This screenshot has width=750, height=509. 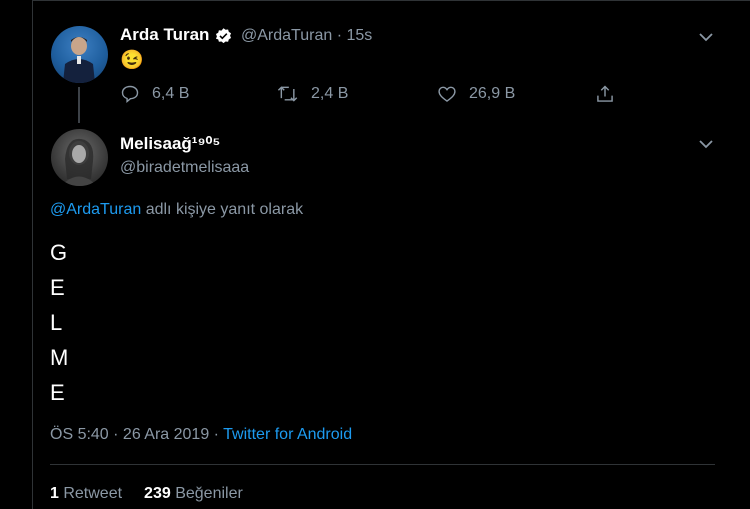 I want to click on share-button, so click(x=611, y=94).